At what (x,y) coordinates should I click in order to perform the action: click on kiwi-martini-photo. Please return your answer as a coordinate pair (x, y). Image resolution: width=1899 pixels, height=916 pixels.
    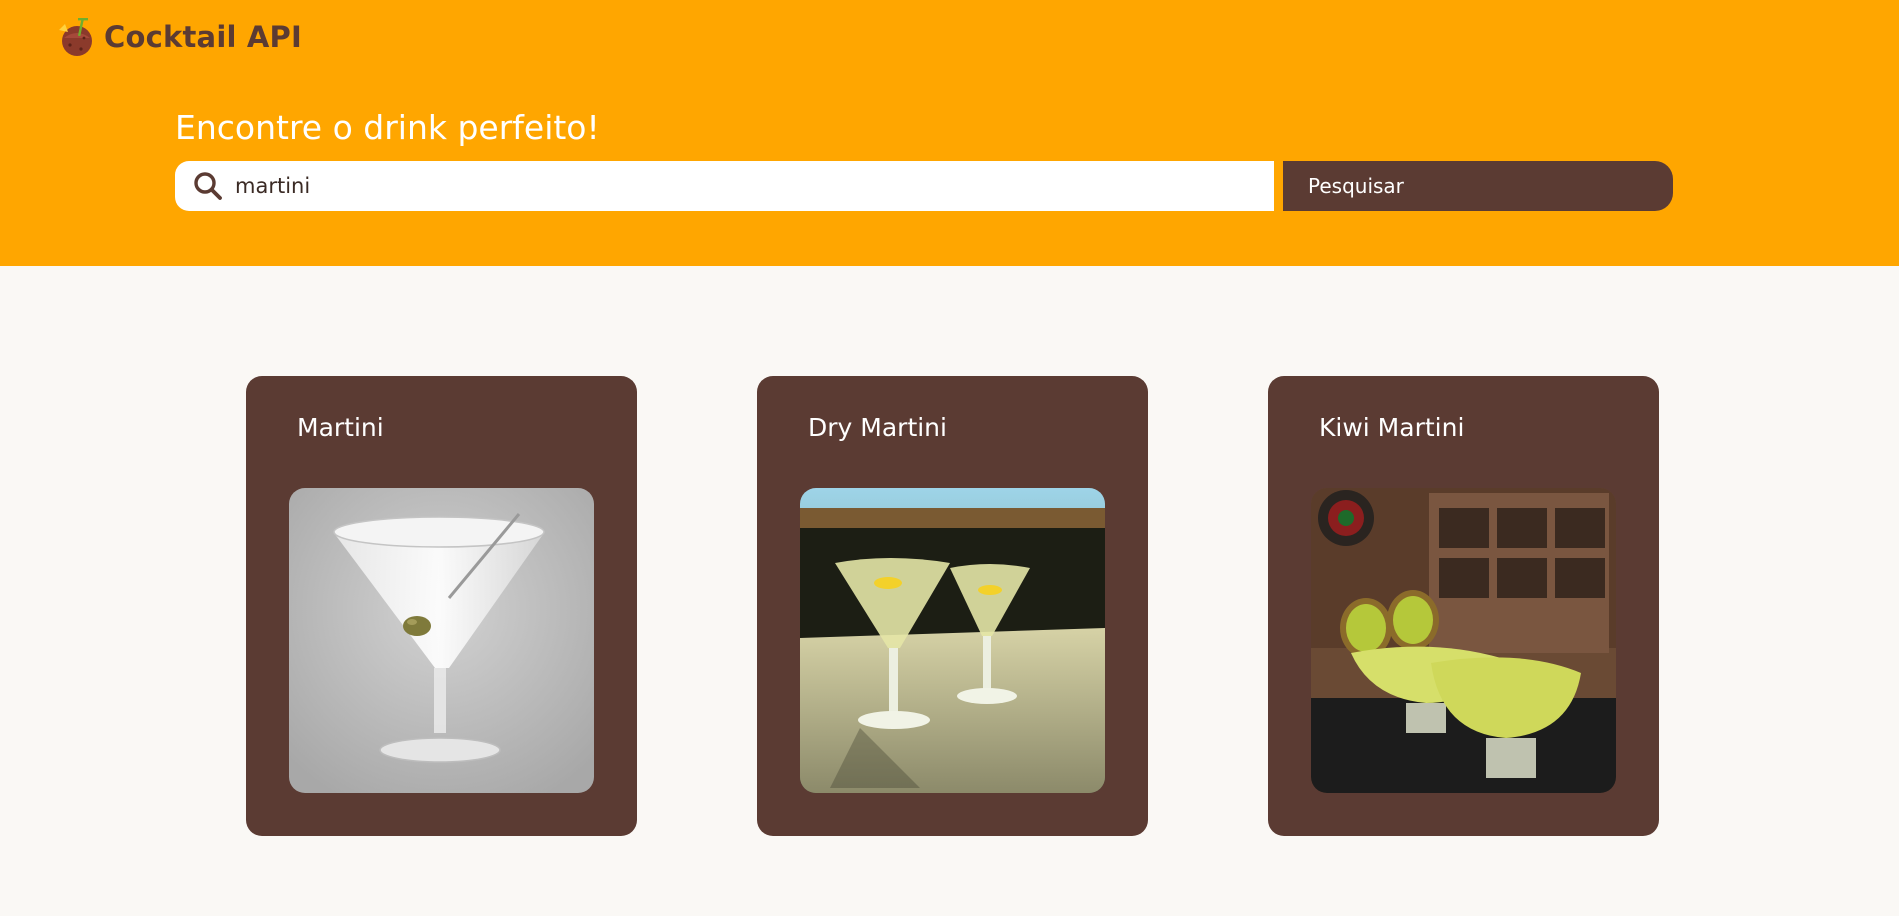
    Looking at the image, I should click on (1463, 640).